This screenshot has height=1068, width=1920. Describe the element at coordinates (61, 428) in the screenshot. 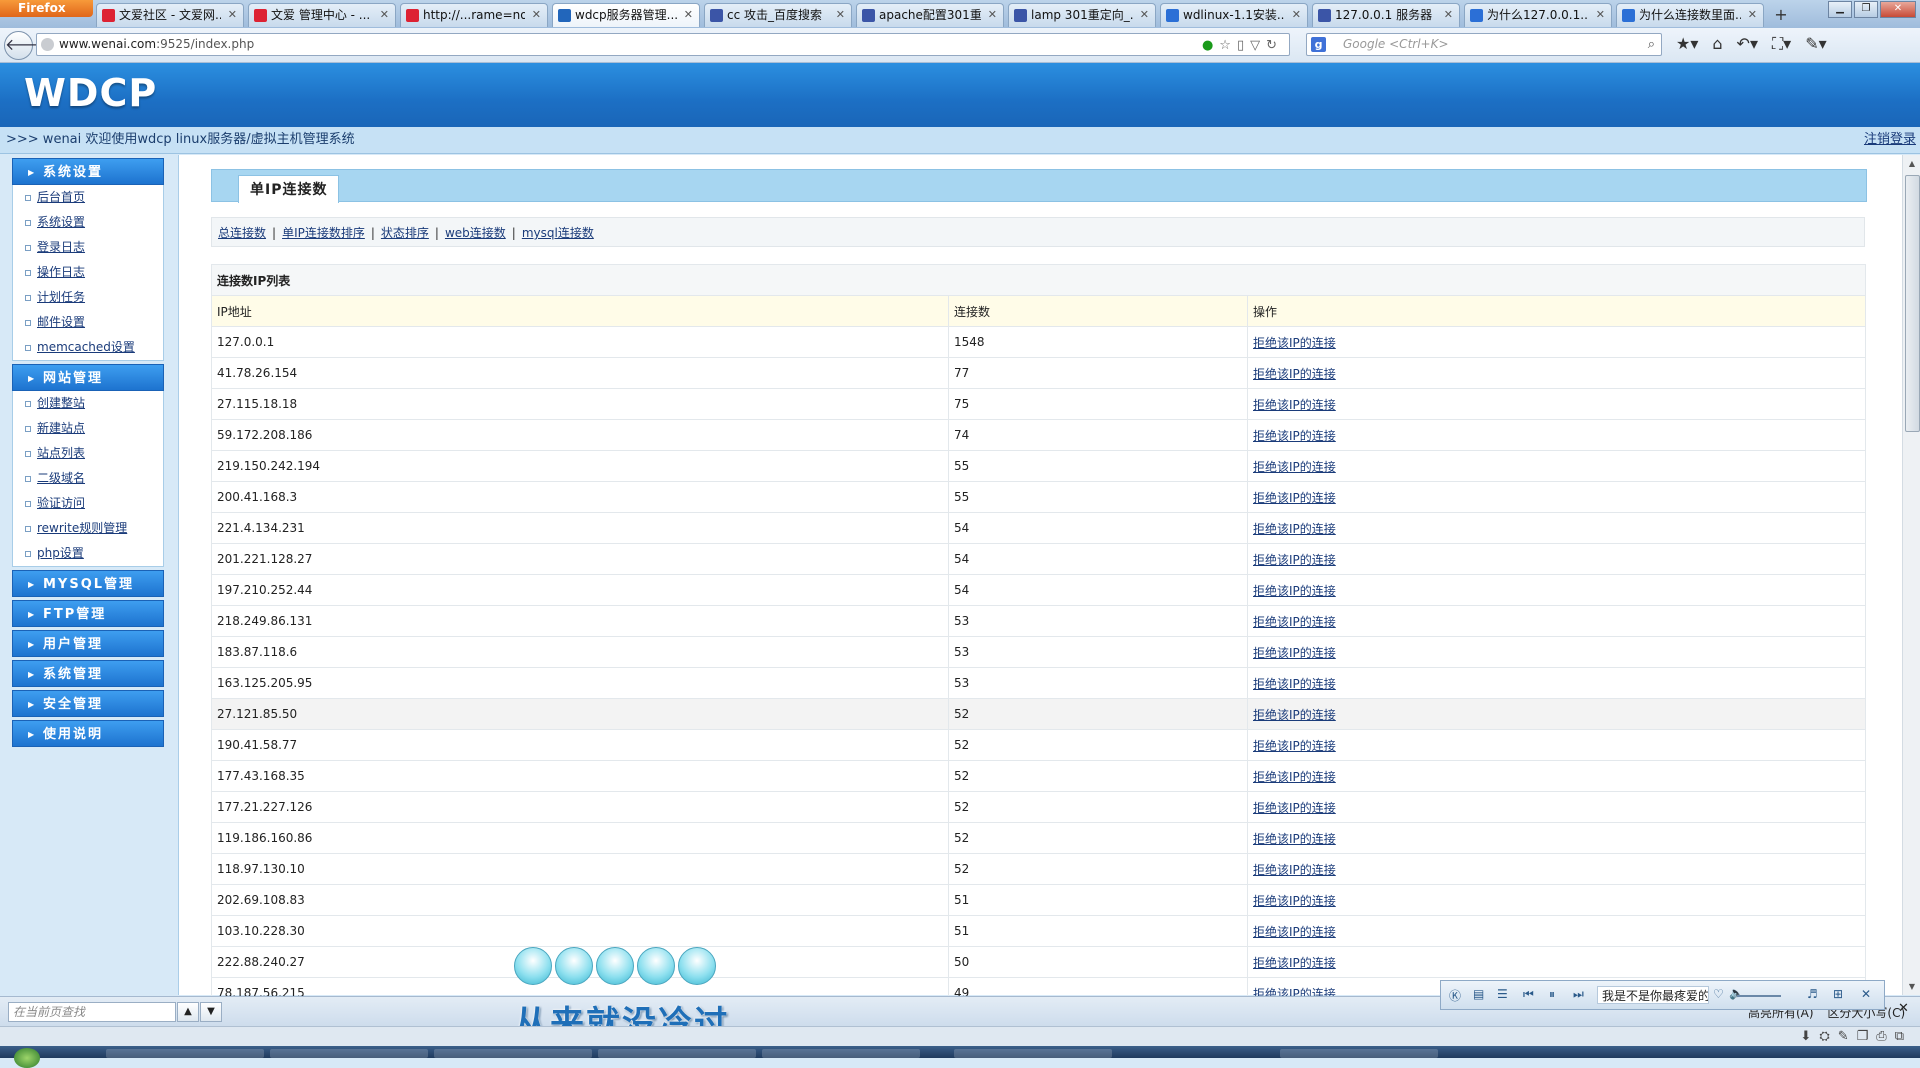

I see `sidebar-item-link: 新建站点` at that location.